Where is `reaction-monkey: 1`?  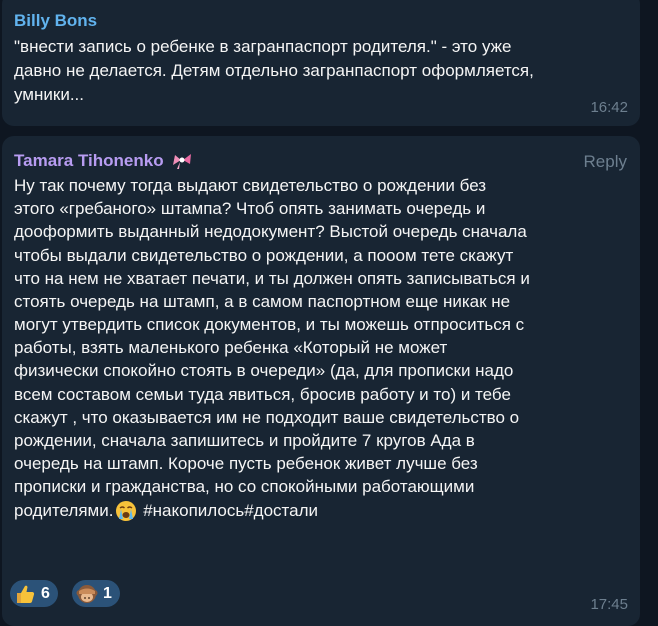
reaction-monkey: 1 is located at coordinates (96, 593).